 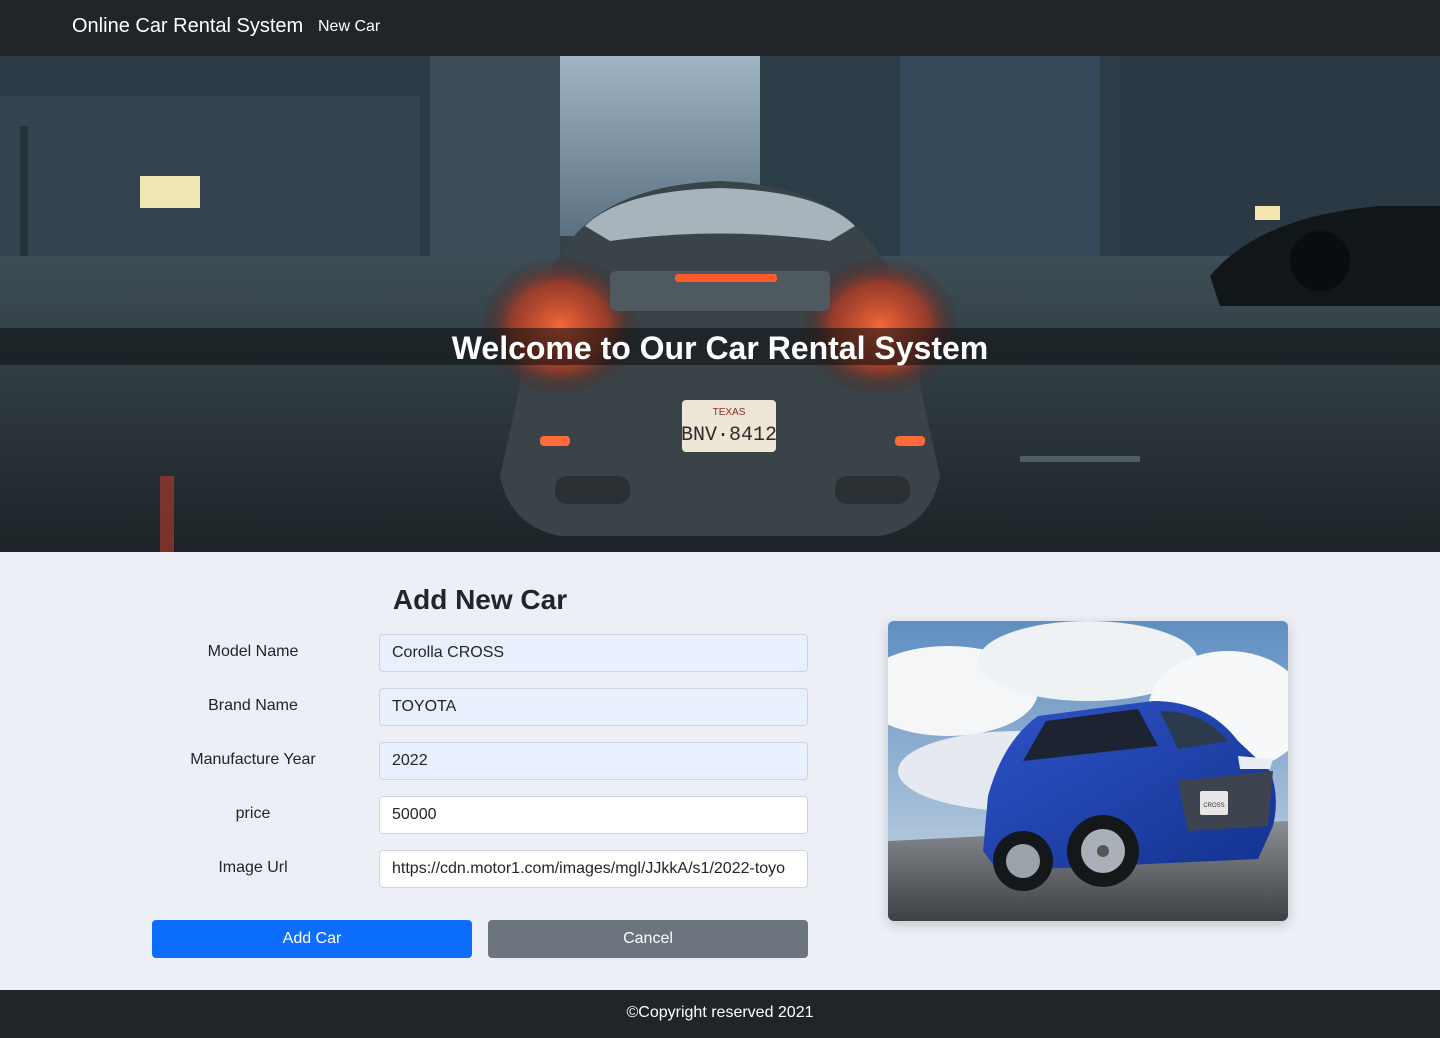 I want to click on image-url-label: Image Url, so click(x=253, y=867).